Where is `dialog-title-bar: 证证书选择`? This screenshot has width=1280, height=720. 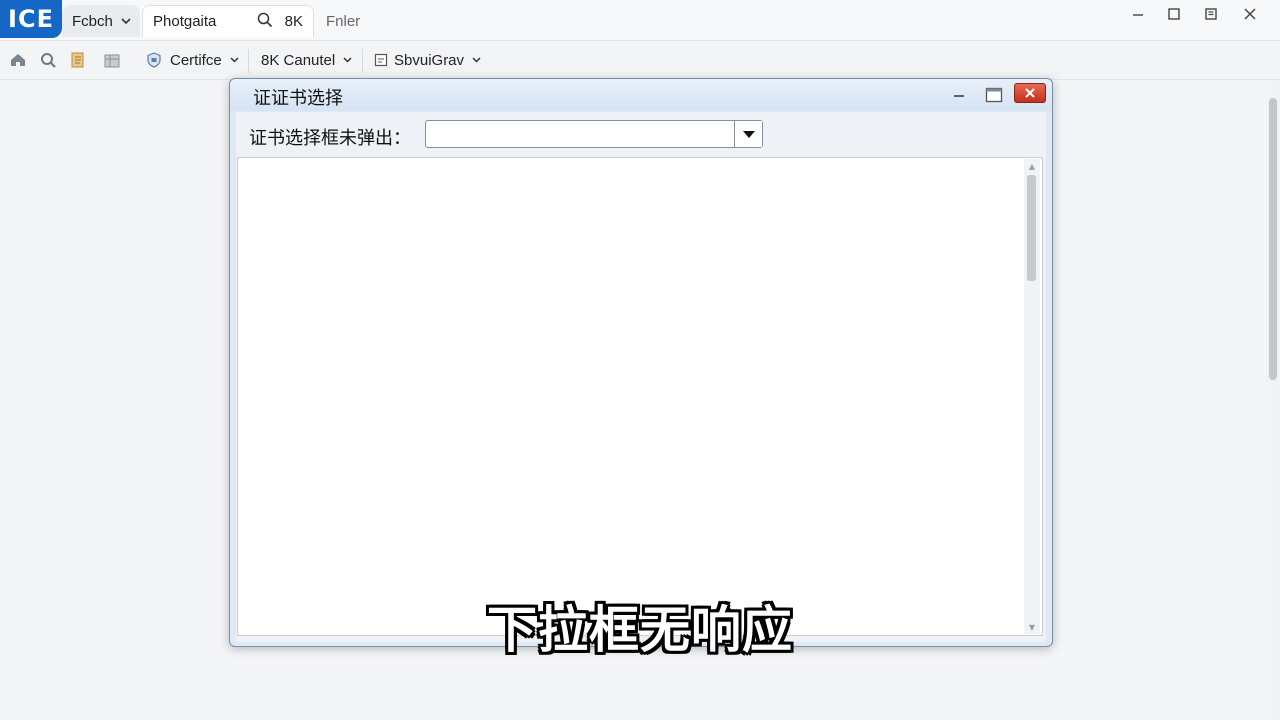
dialog-title-bar: 证证书选择 is located at coordinates (641, 95).